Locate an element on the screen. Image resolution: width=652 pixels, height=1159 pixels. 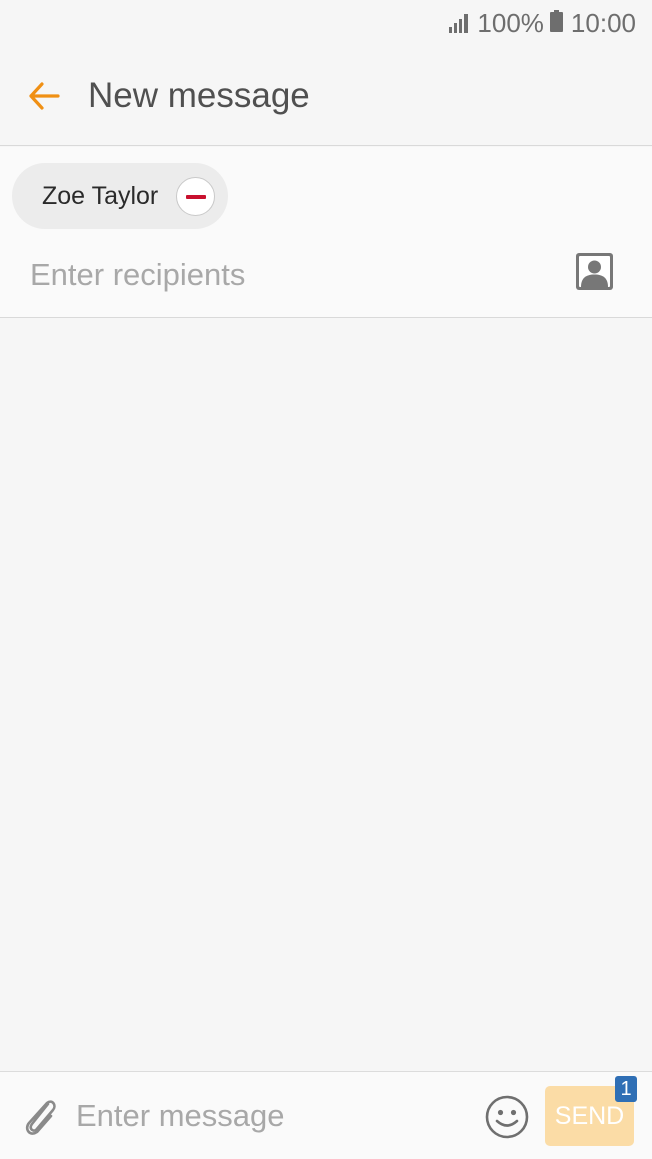
compose-bar: SEND 1 is located at coordinates (326, 1115).